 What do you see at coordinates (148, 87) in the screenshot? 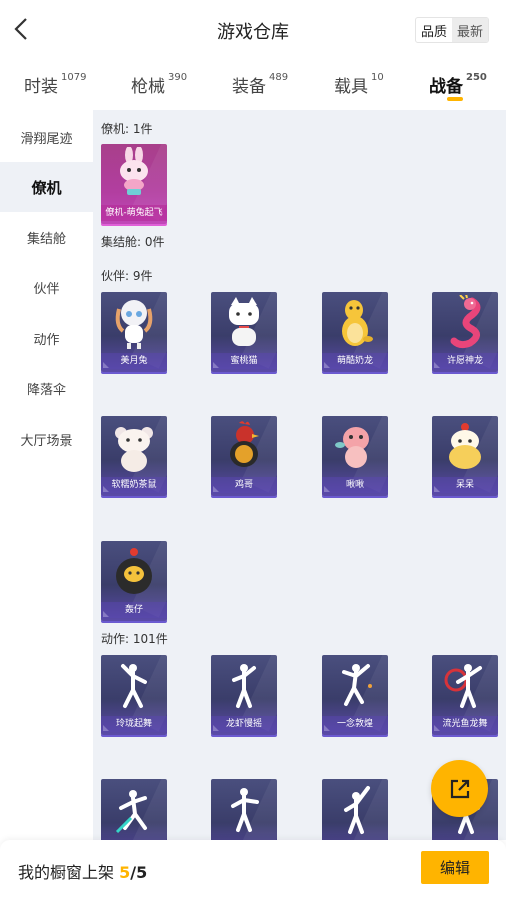
I see `tab-label: 枪械` at bounding box center [148, 87].